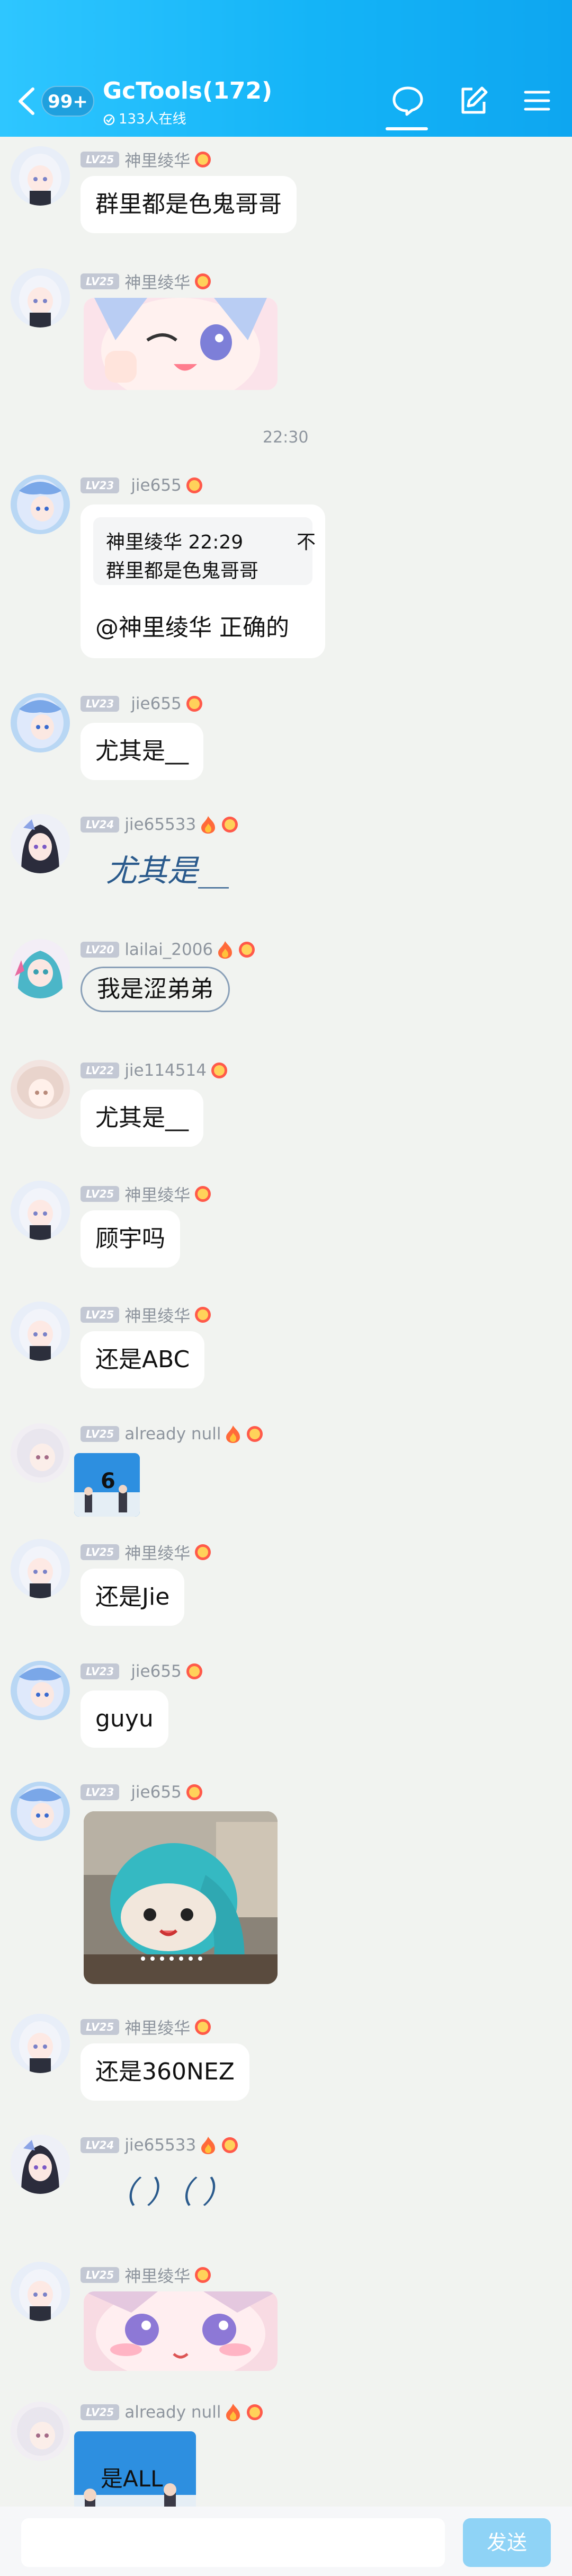  I want to click on back-arrow-icon, so click(27, 101).